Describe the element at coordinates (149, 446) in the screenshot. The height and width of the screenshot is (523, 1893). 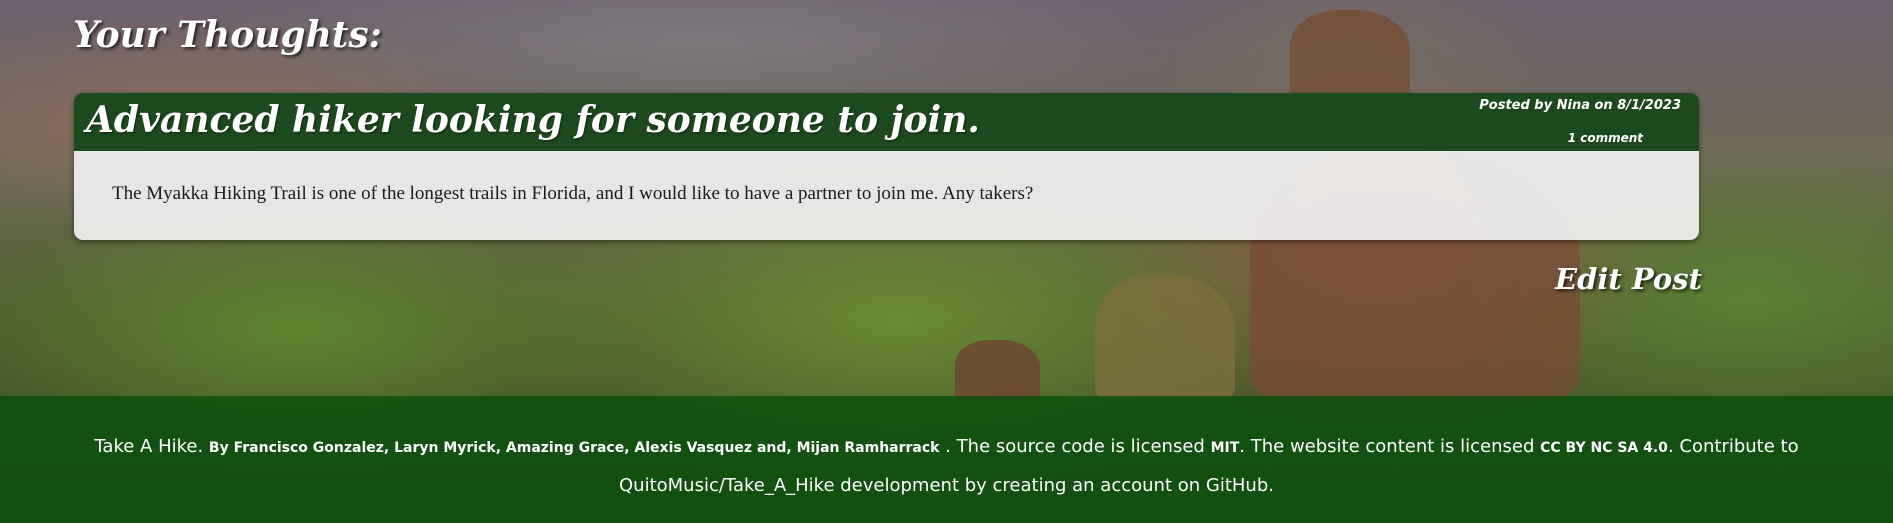
I see `footer-site-name: Take A Hike.` at that location.